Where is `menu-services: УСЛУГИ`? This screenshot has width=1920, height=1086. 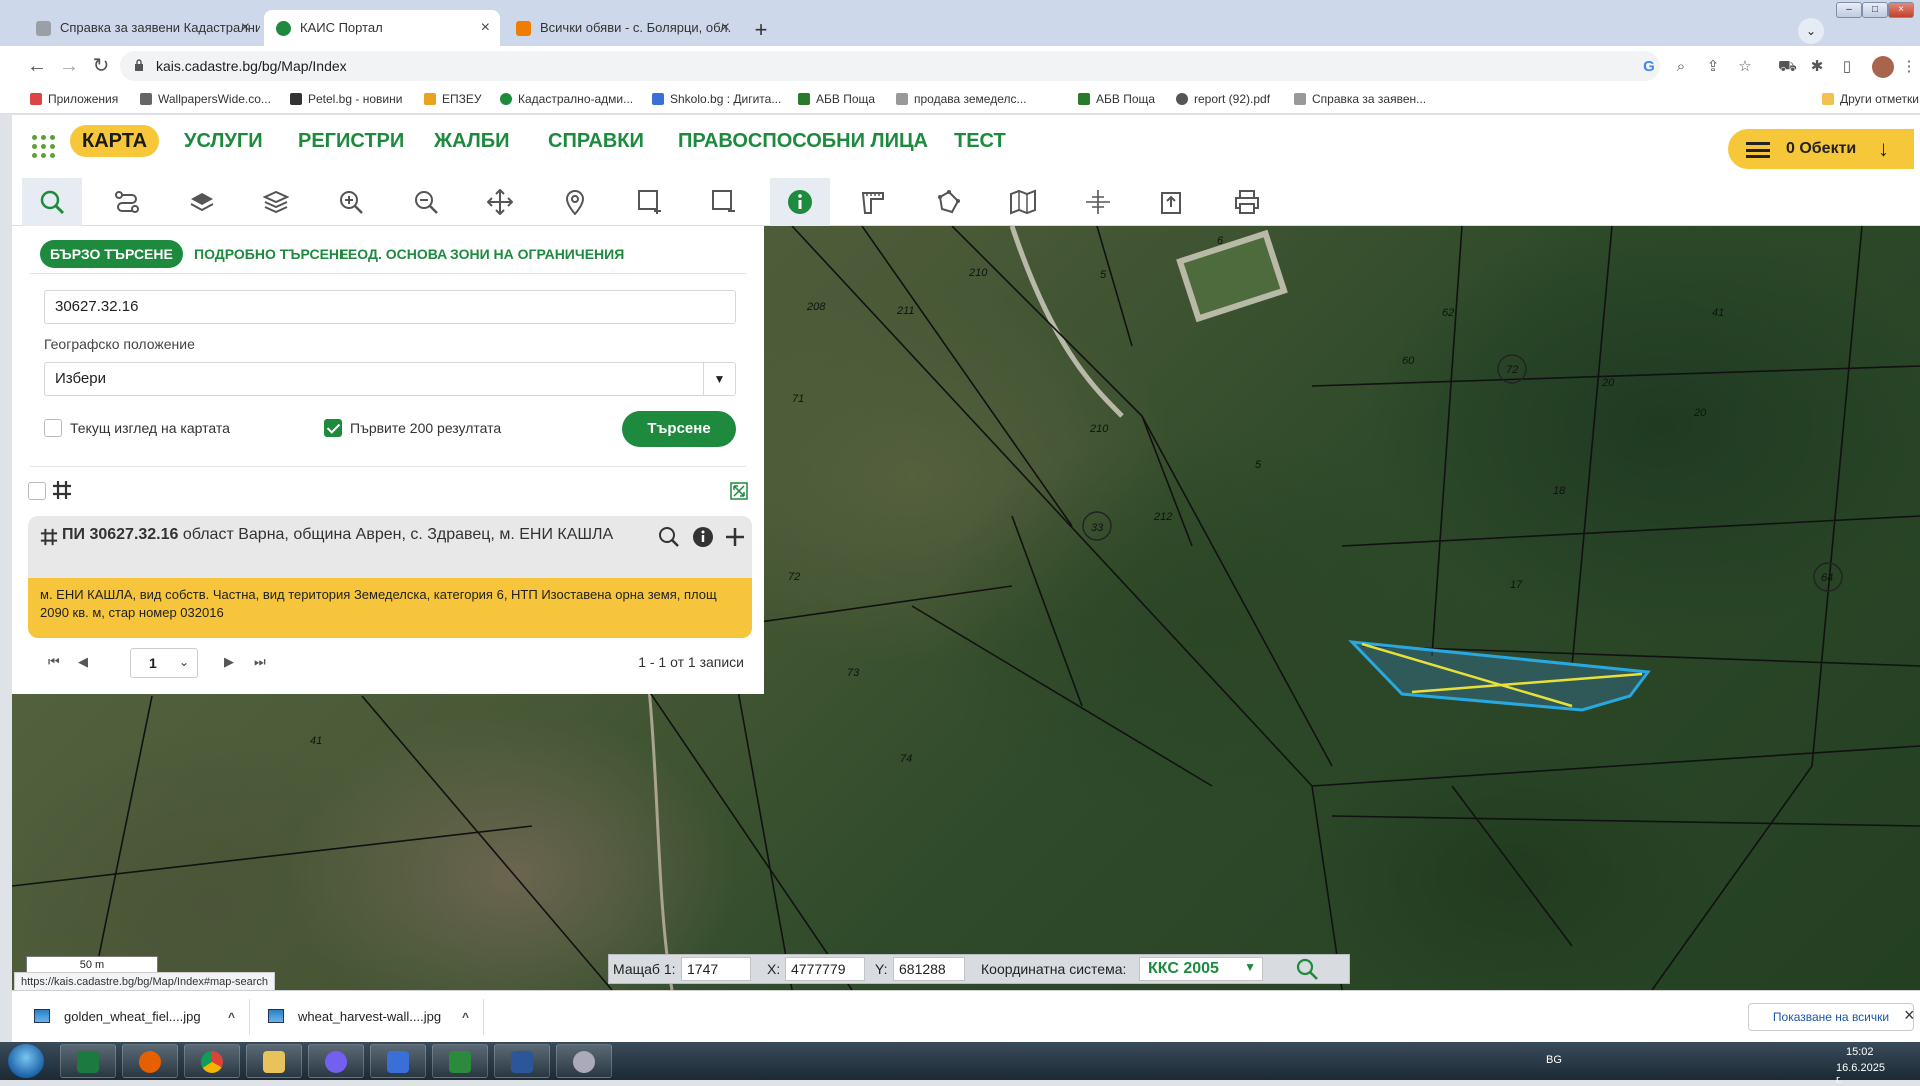
menu-services: УСЛУГИ is located at coordinates (223, 141).